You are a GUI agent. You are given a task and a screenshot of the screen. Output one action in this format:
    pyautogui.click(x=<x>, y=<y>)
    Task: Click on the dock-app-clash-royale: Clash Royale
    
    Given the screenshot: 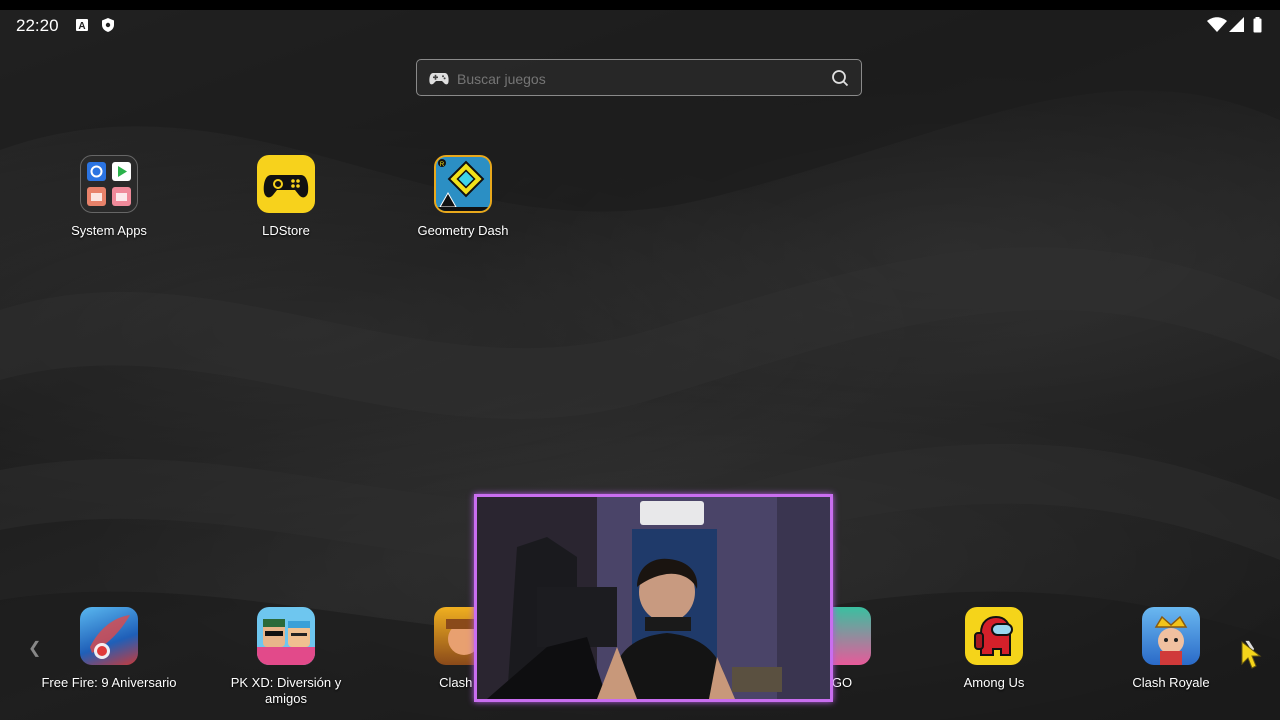 What is the action you would take?
    pyautogui.click(x=1171, y=649)
    